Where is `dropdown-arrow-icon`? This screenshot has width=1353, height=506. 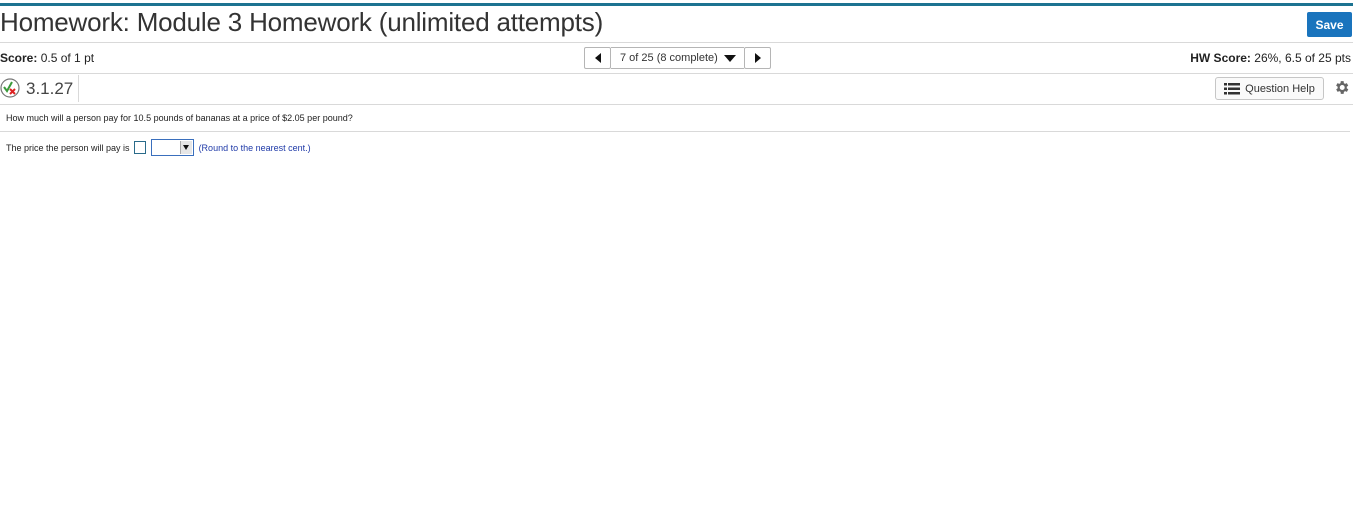 dropdown-arrow-icon is located at coordinates (730, 58).